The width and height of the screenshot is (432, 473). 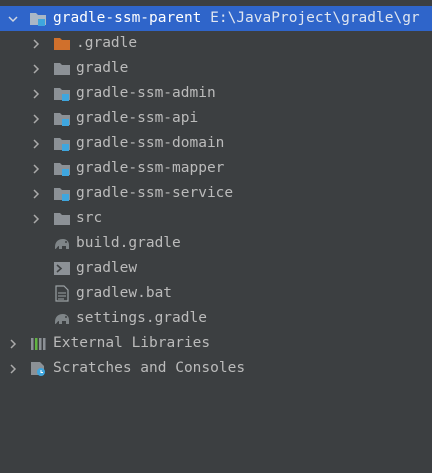 I want to click on tree-item-gradle-ssm-domain: gradle-ssm-domain, so click(x=216, y=143).